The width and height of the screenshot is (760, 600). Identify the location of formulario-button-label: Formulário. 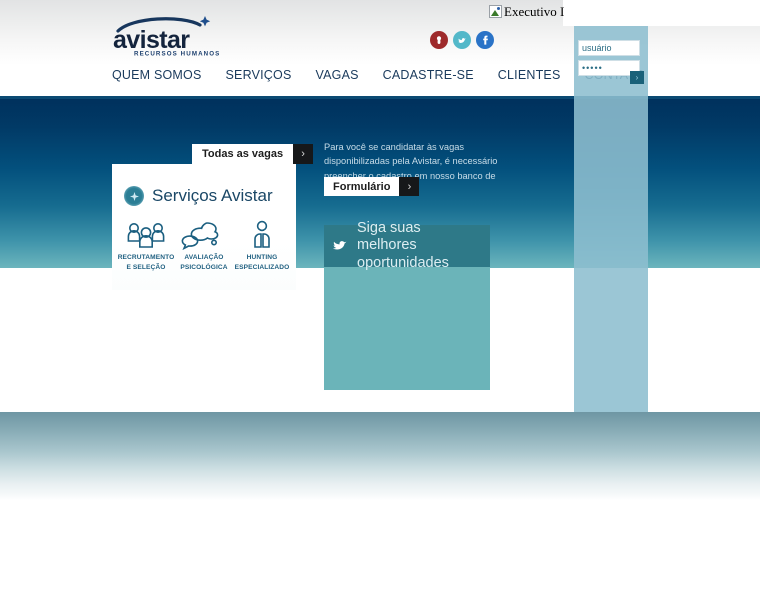
(362, 186).